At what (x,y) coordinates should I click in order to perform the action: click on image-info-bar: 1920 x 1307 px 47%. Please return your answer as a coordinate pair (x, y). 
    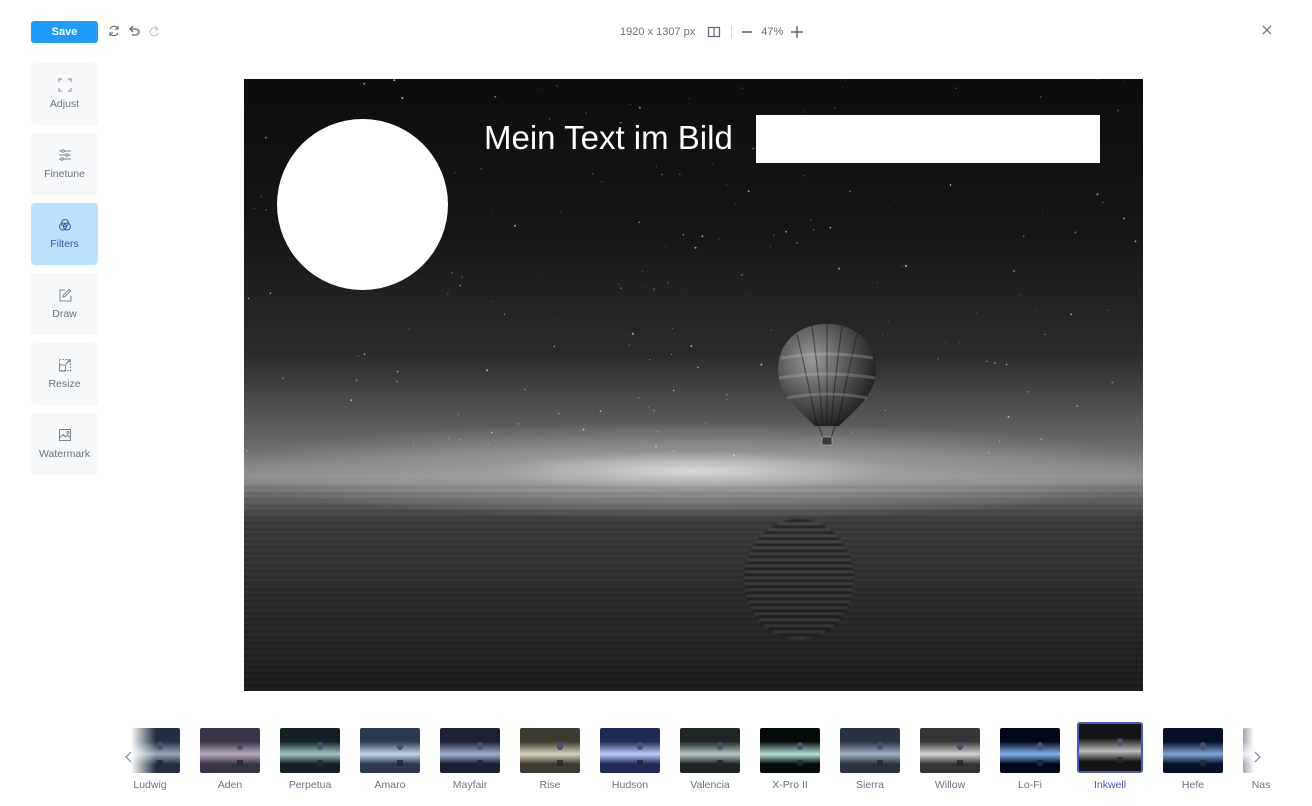
    Looking at the image, I should click on (712, 32).